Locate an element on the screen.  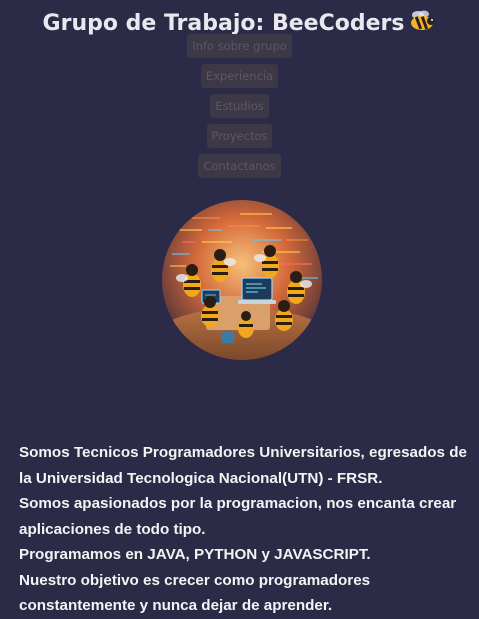
nav-info-sobre-grupo: Info sobre grupo is located at coordinates (239, 46).